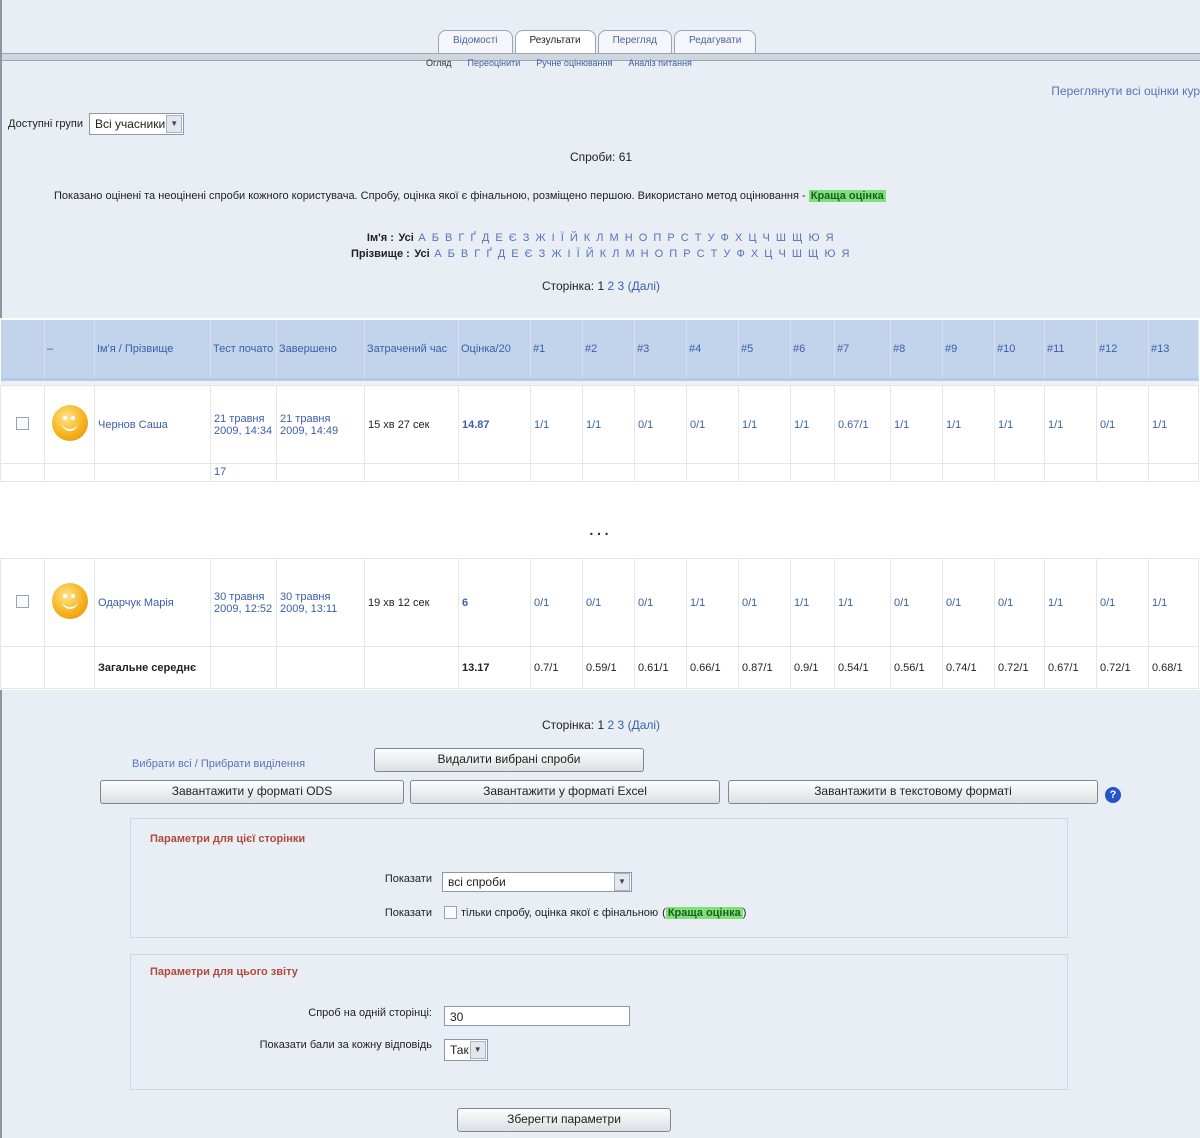  I want to click on header-q8: #8, so click(916, 350).